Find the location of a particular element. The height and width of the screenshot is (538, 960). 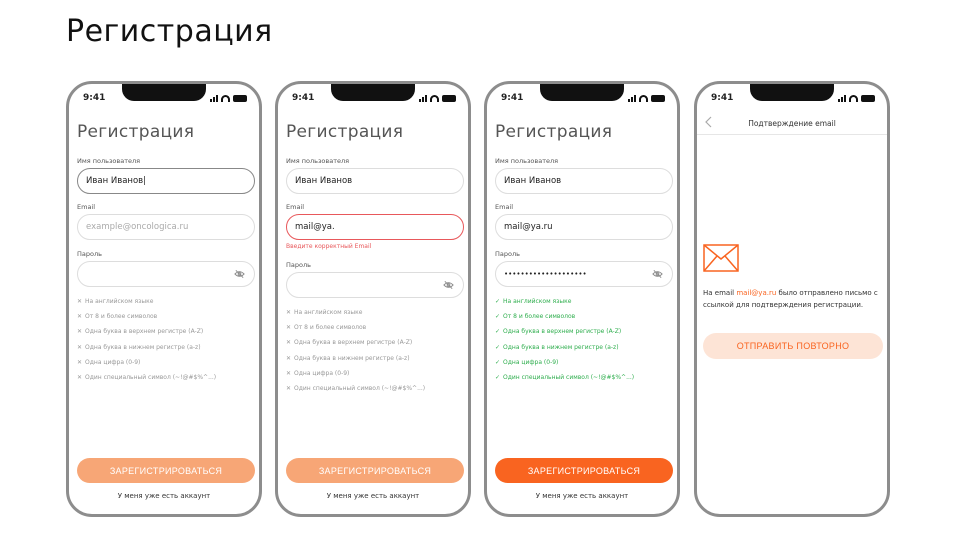

username-input: Иван Иванов| is located at coordinates (166, 181).